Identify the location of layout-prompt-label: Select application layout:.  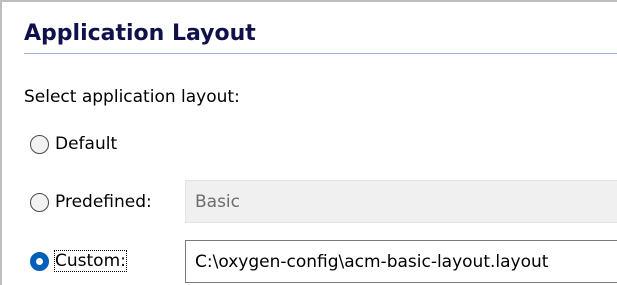
(132, 97).